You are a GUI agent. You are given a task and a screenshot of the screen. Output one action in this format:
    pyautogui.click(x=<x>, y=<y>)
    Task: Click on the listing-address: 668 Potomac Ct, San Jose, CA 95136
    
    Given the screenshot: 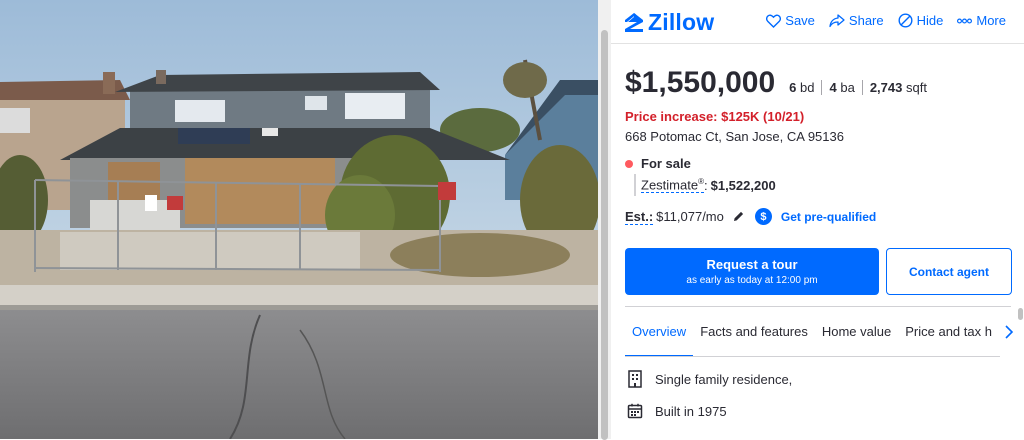 What is the action you would take?
    pyautogui.click(x=734, y=136)
    